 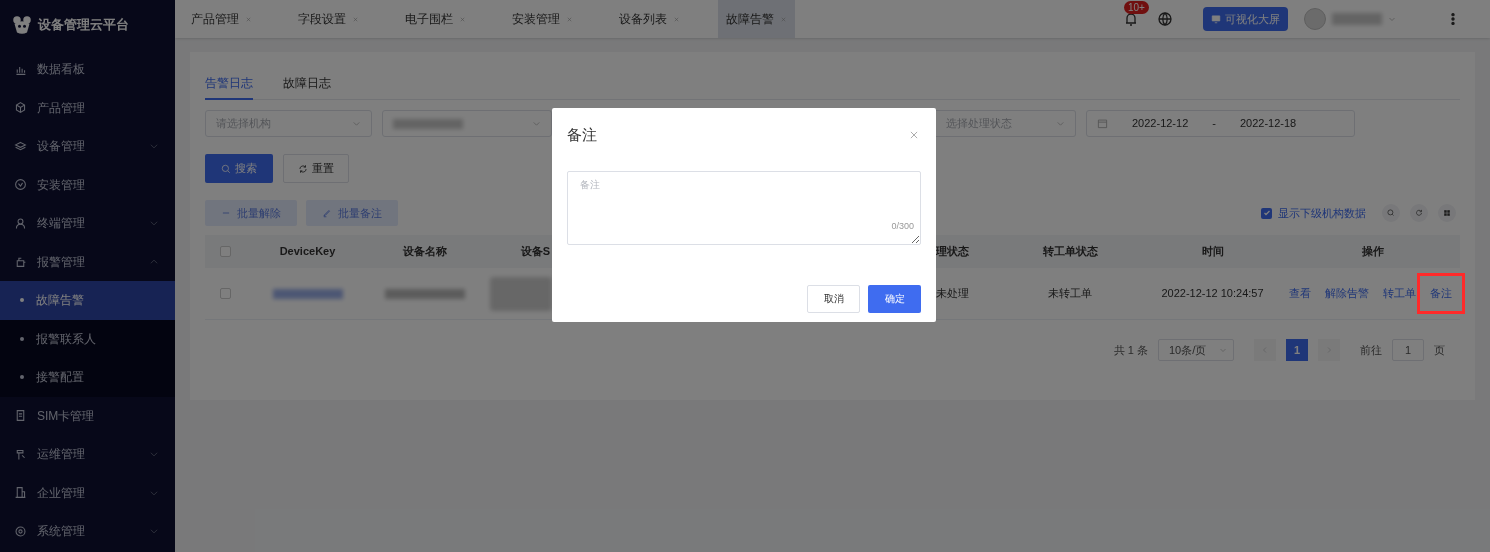 I want to click on refresh-button, so click(x=1419, y=213).